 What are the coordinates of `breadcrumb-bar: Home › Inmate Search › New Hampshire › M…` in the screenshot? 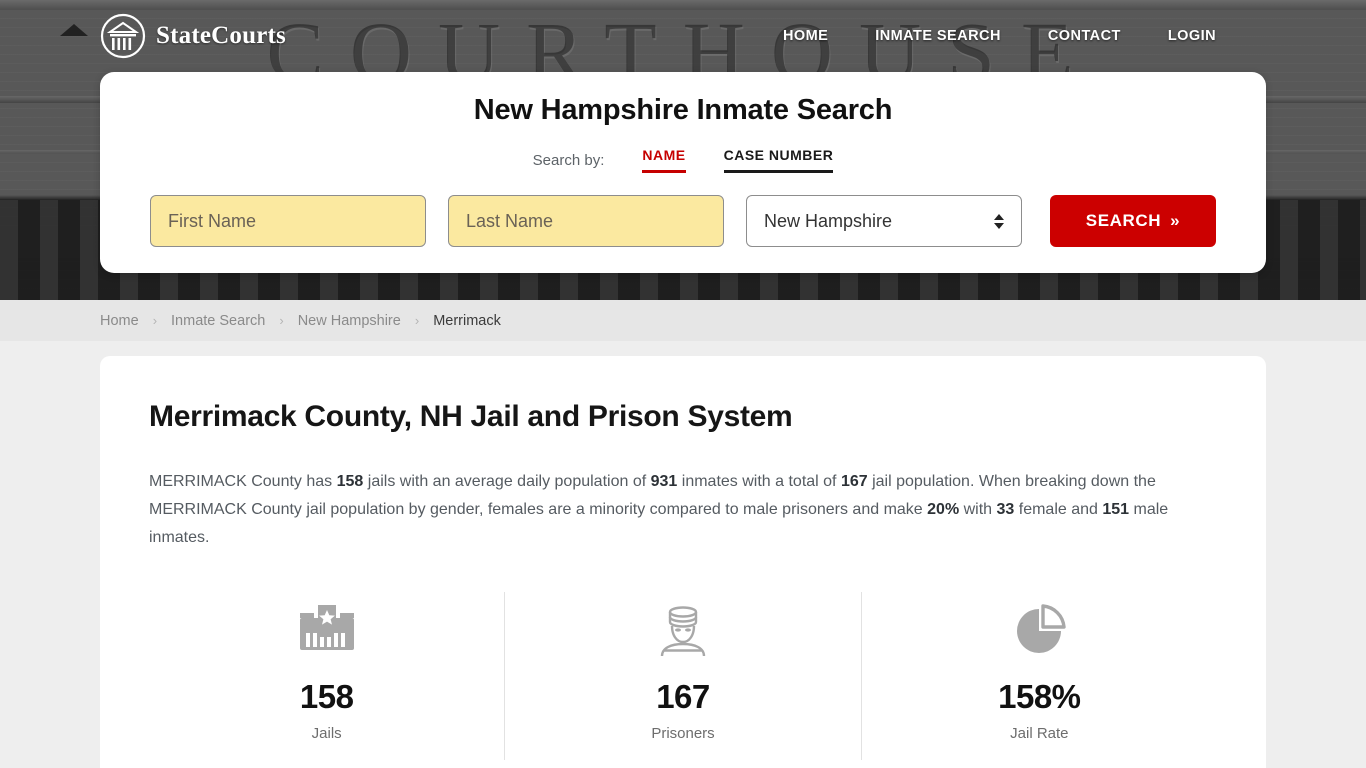 It's located at (683, 320).